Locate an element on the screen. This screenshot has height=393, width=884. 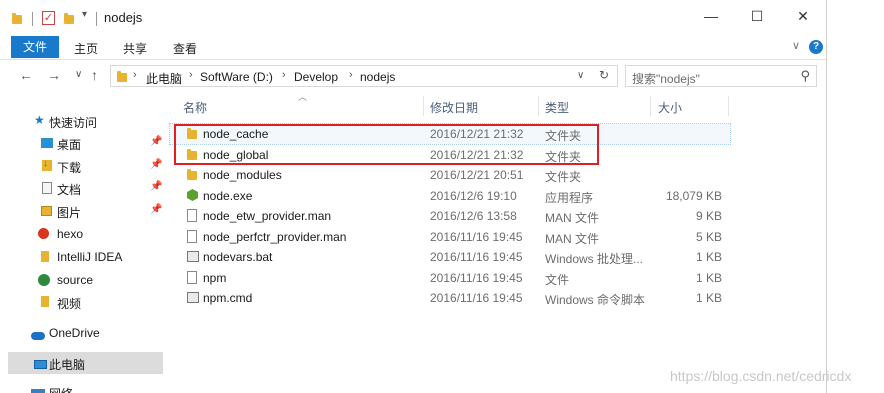
breadcrumb-software-drive: SoftWare (D:) is located at coordinates (236, 77).